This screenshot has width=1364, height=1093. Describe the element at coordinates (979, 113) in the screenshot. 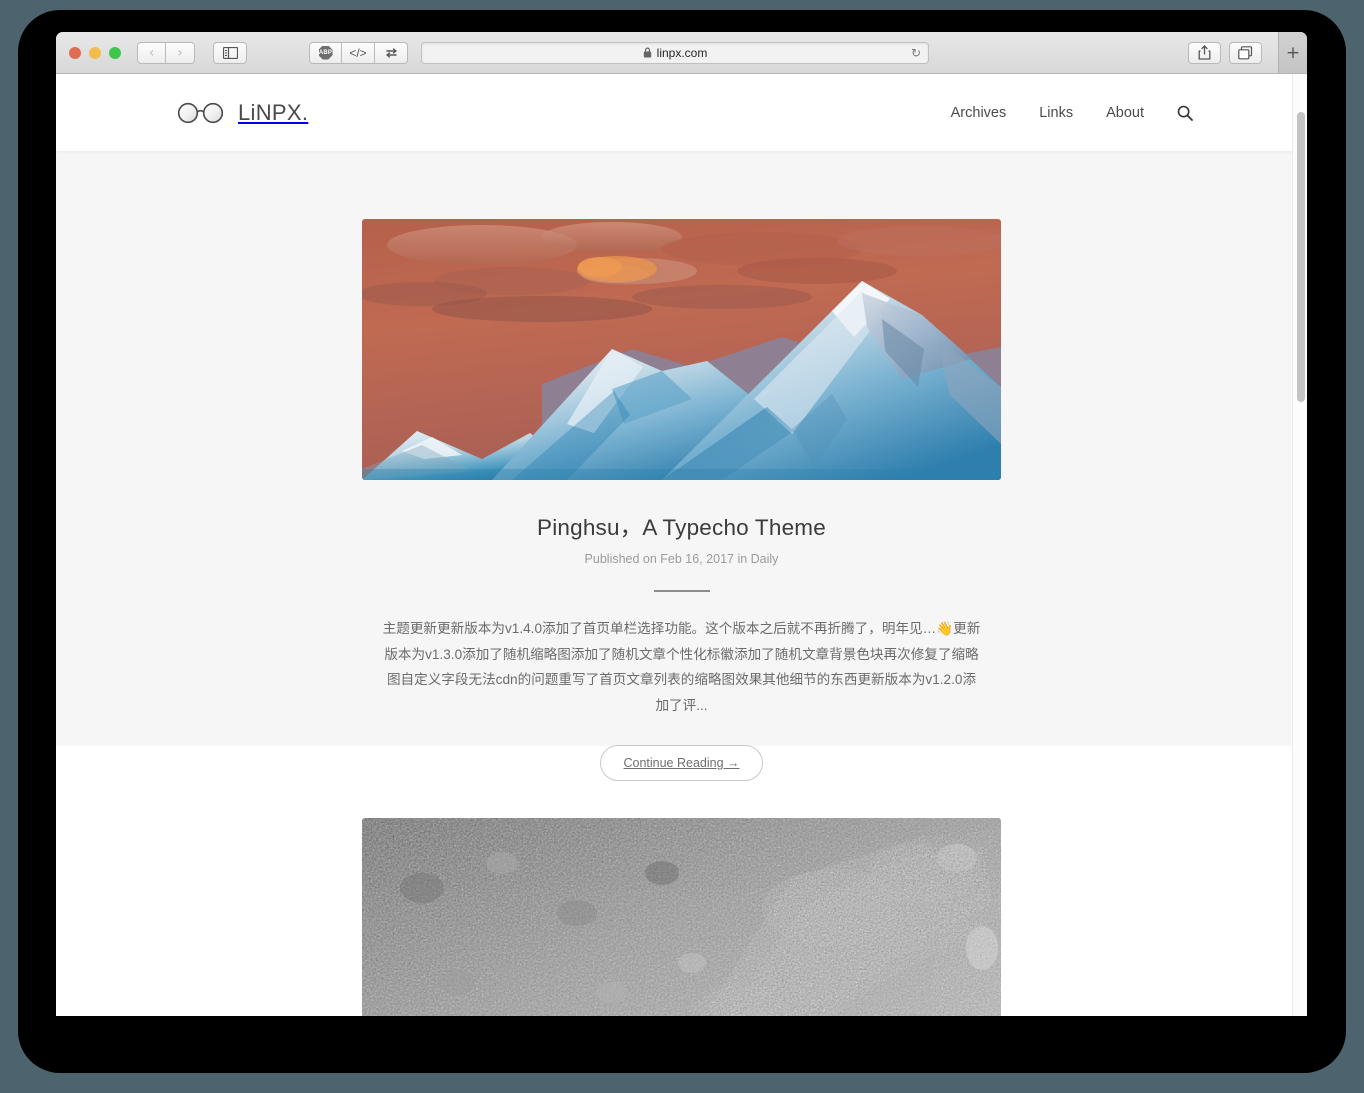

I see `nav-item-archives: Archives` at that location.